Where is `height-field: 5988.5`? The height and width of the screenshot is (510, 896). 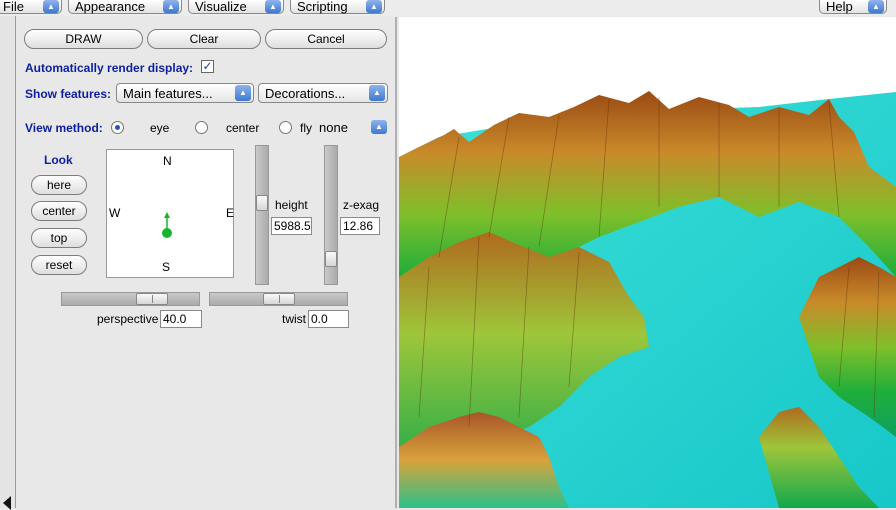 height-field: 5988.5 is located at coordinates (291, 226).